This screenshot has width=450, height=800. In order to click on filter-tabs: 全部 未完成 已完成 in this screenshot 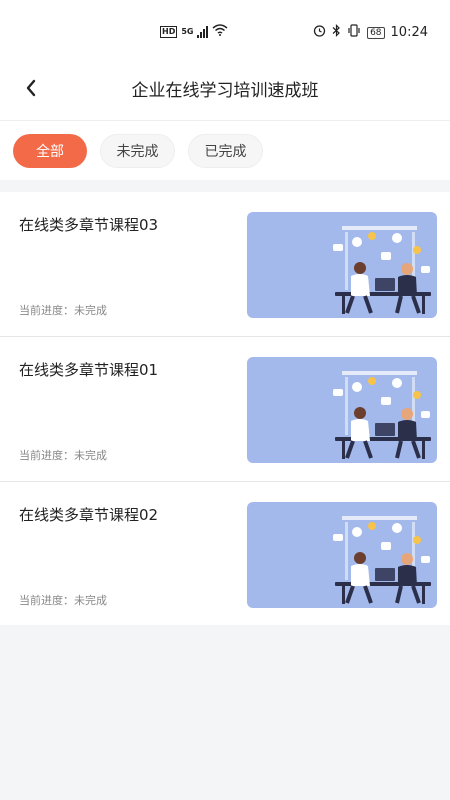, I will do `click(225, 150)`.